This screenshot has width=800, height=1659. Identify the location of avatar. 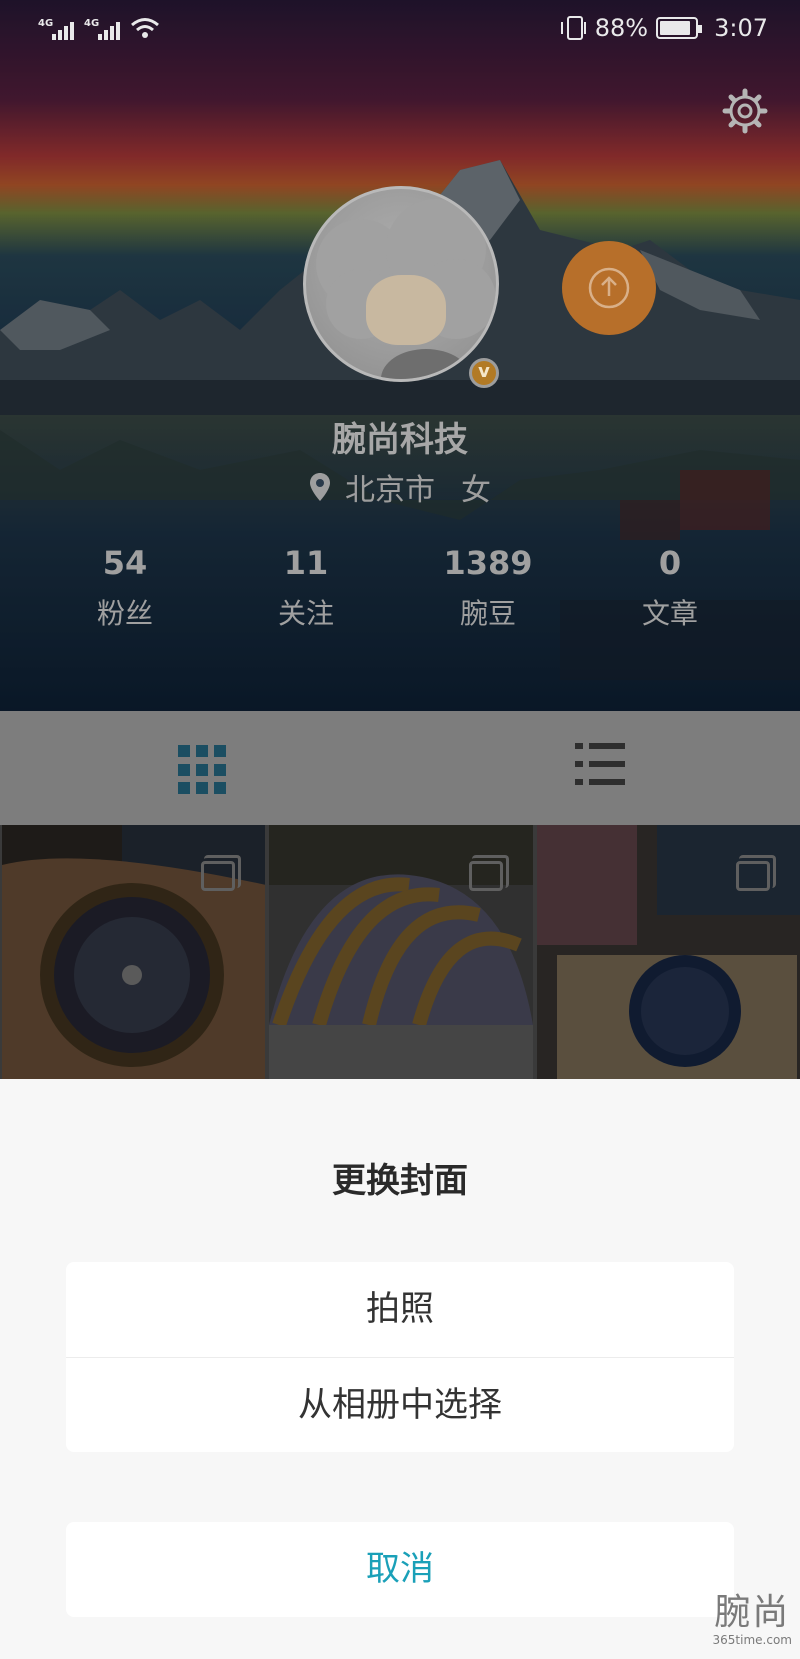
(401, 284).